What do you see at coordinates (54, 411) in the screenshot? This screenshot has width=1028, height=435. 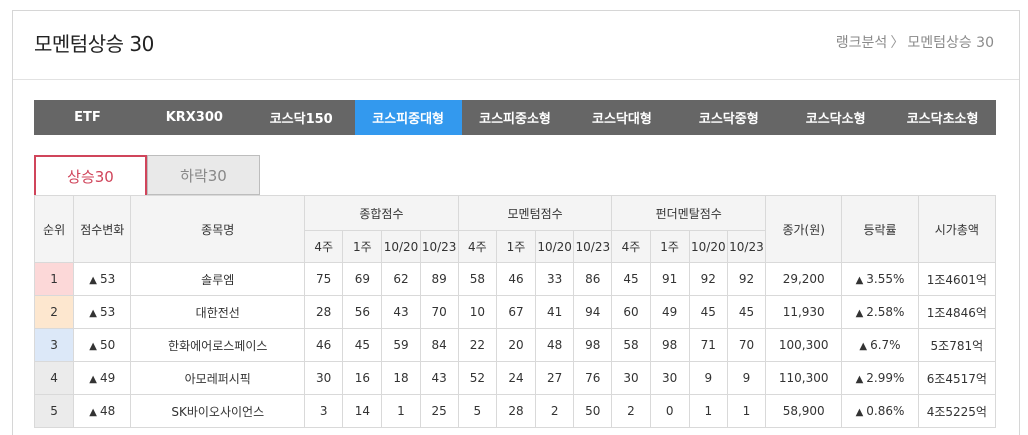 I see `rank-cell: 5` at bounding box center [54, 411].